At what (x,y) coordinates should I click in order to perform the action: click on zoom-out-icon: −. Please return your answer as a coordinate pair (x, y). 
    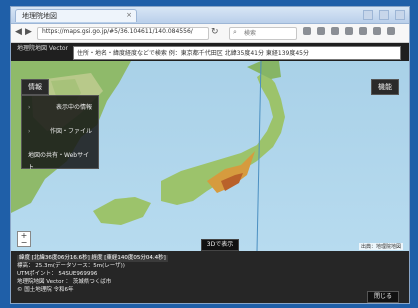
    Looking at the image, I should click on (24, 243).